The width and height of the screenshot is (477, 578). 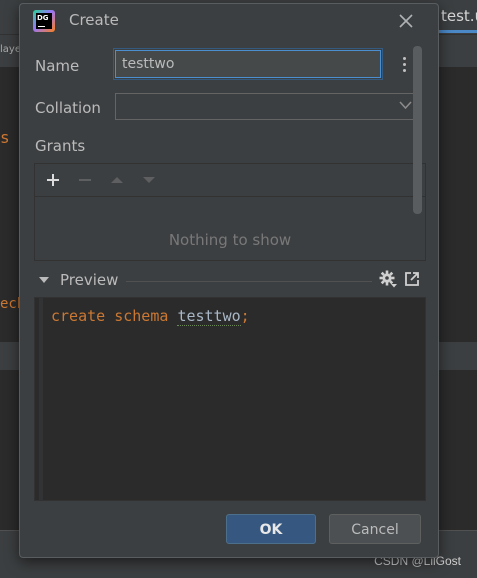 What do you see at coordinates (230, 212) in the screenshot?
I see `grants-table: Nothing to show` at bounding box center [230, 212].